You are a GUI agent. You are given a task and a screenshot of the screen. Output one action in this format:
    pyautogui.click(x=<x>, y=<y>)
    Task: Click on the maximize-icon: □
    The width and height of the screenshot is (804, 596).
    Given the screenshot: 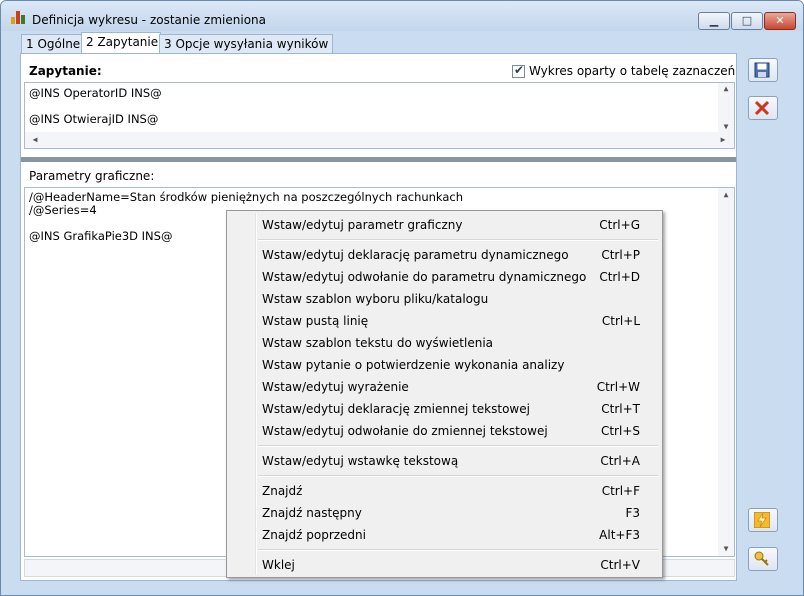 What is the action you would take?
    pyautogui.click(x=747, y=20)
    